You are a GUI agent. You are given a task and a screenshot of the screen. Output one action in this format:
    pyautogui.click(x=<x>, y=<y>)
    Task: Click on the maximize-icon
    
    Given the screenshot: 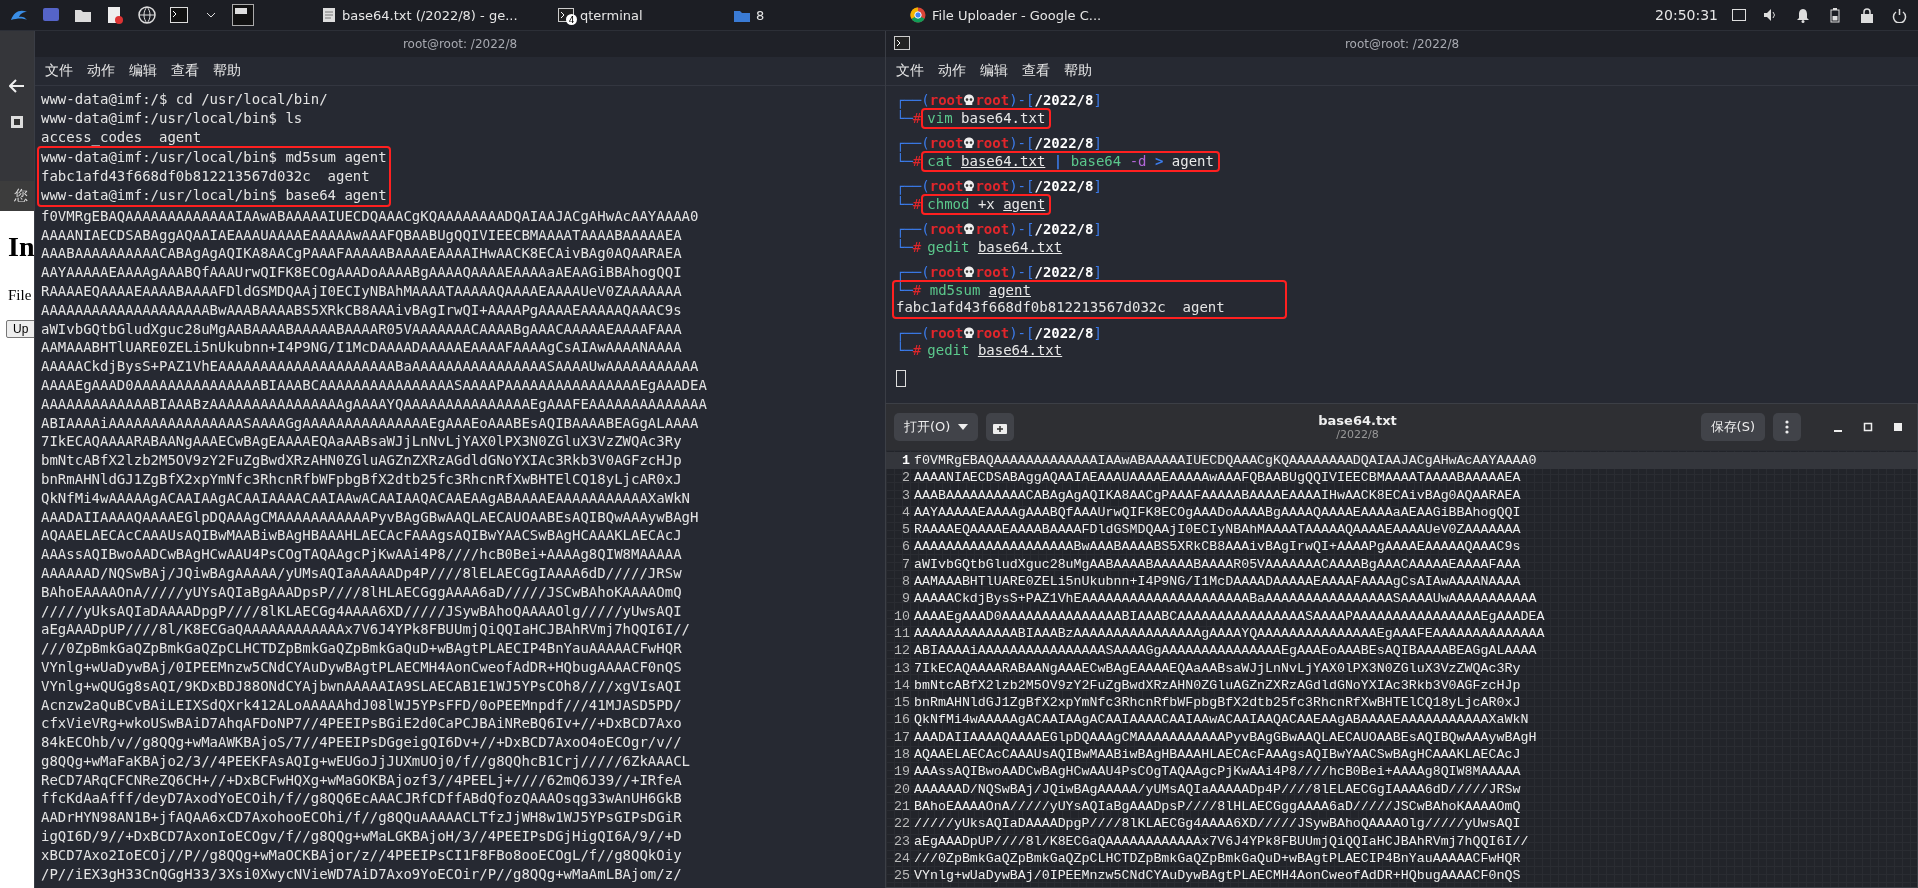 What is the action you would take?
    pyautogui.click(x=1868, y=427)
    